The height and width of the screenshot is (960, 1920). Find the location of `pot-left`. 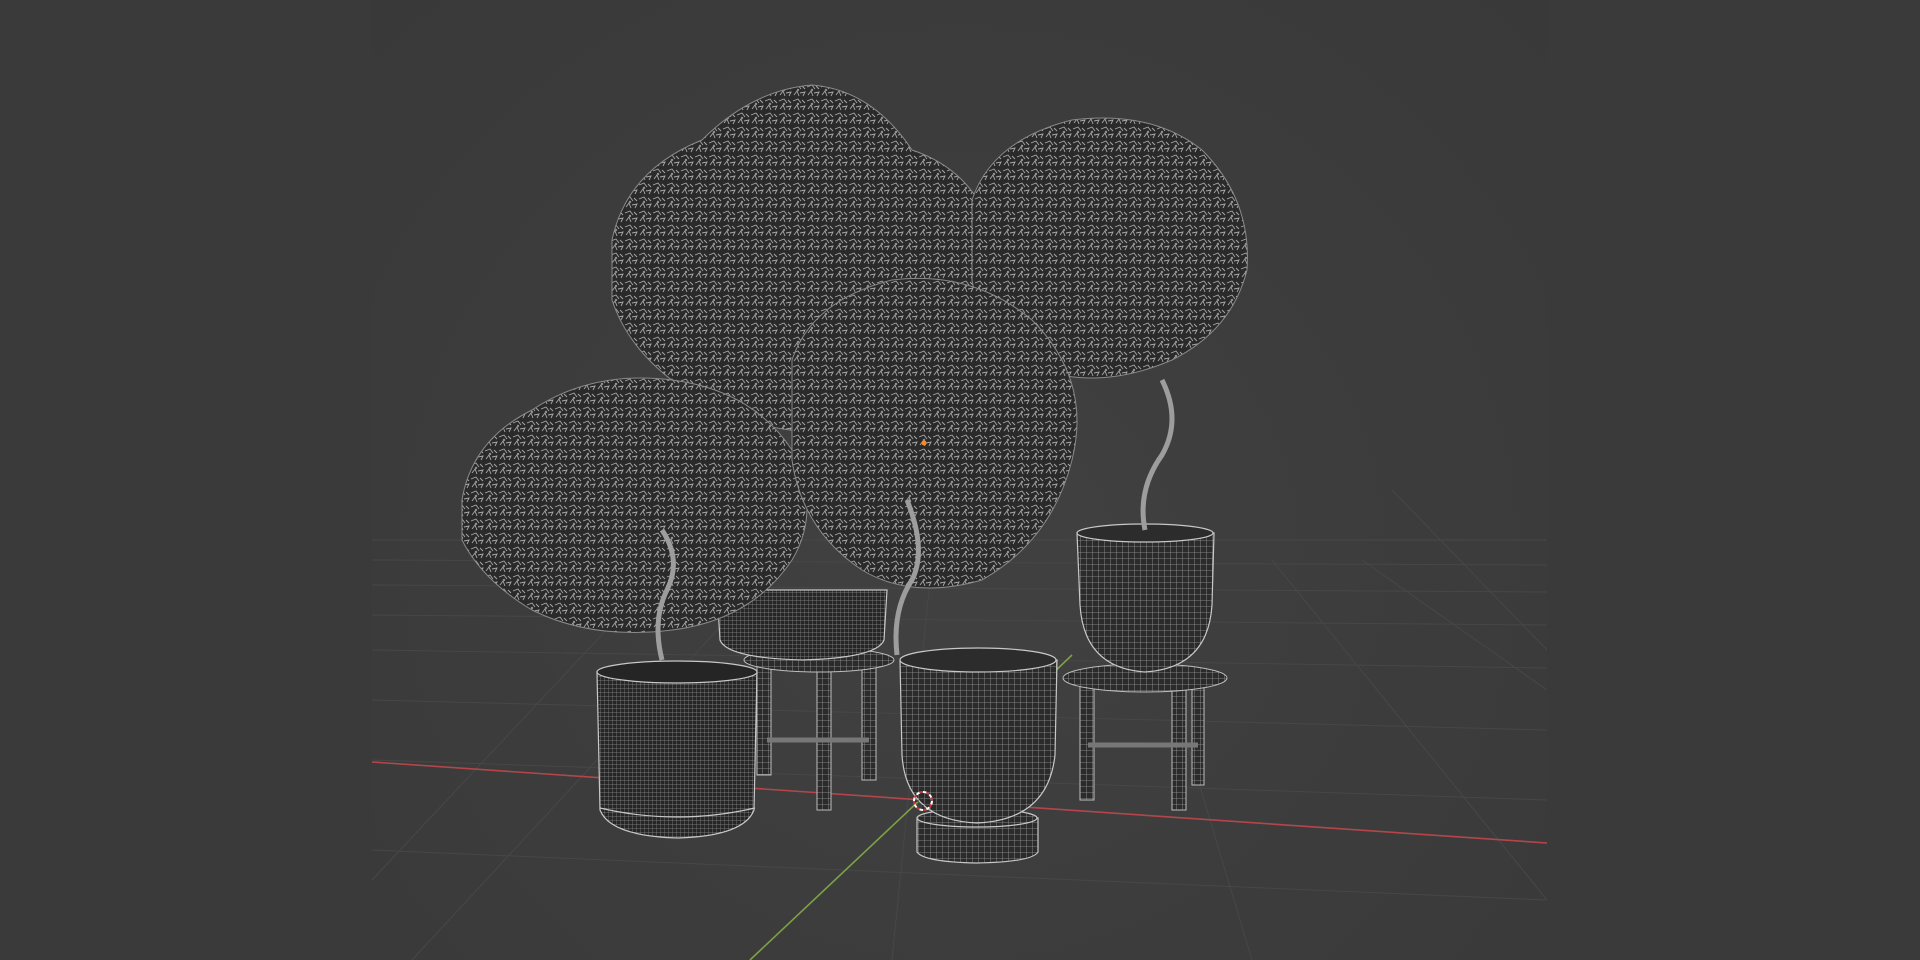

pot-left is located at coordinates (677, 749).